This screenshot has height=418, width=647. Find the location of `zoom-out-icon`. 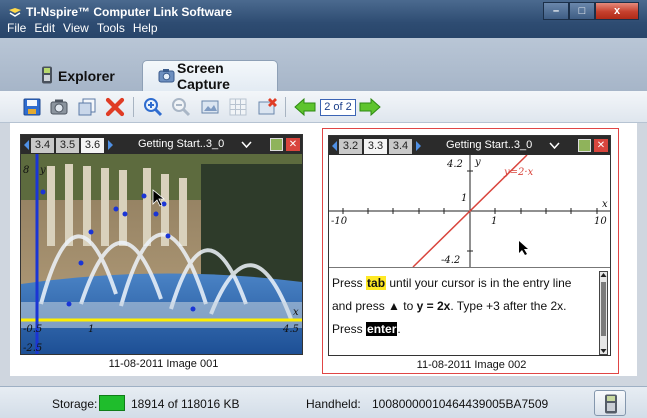

zoom-out-icon is located at coordinates (181, 107).